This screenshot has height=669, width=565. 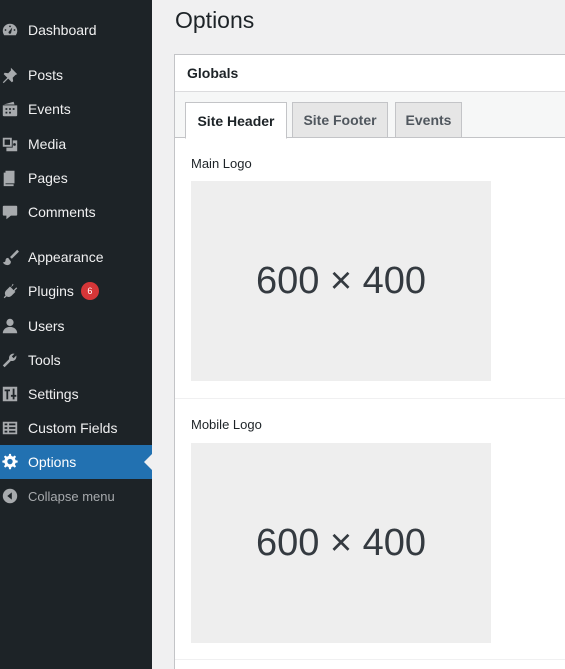 I want to click on tab-site-footer: Site Footer, so click(x=340, y=120).